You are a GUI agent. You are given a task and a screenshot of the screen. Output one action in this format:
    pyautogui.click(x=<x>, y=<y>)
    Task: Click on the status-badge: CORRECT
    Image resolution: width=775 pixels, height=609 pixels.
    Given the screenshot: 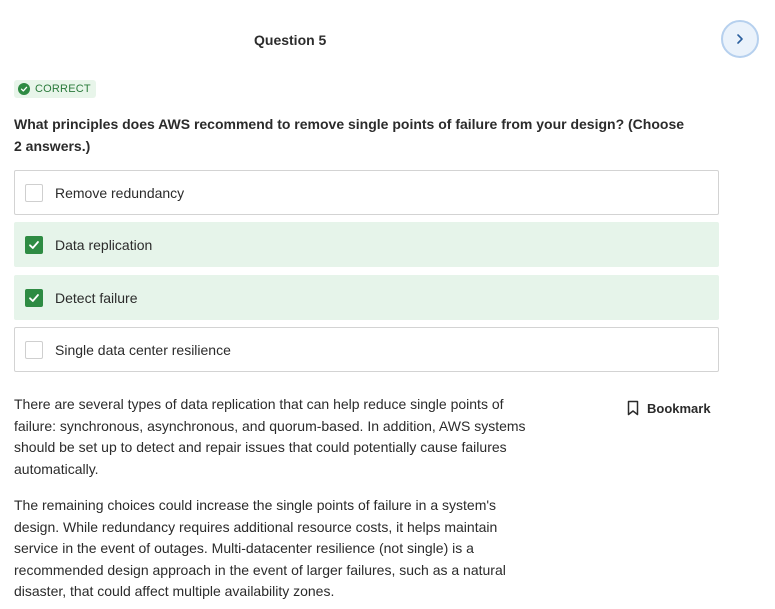 What is the action you would take?
    pyautogui.click(x=55, y=89)
    